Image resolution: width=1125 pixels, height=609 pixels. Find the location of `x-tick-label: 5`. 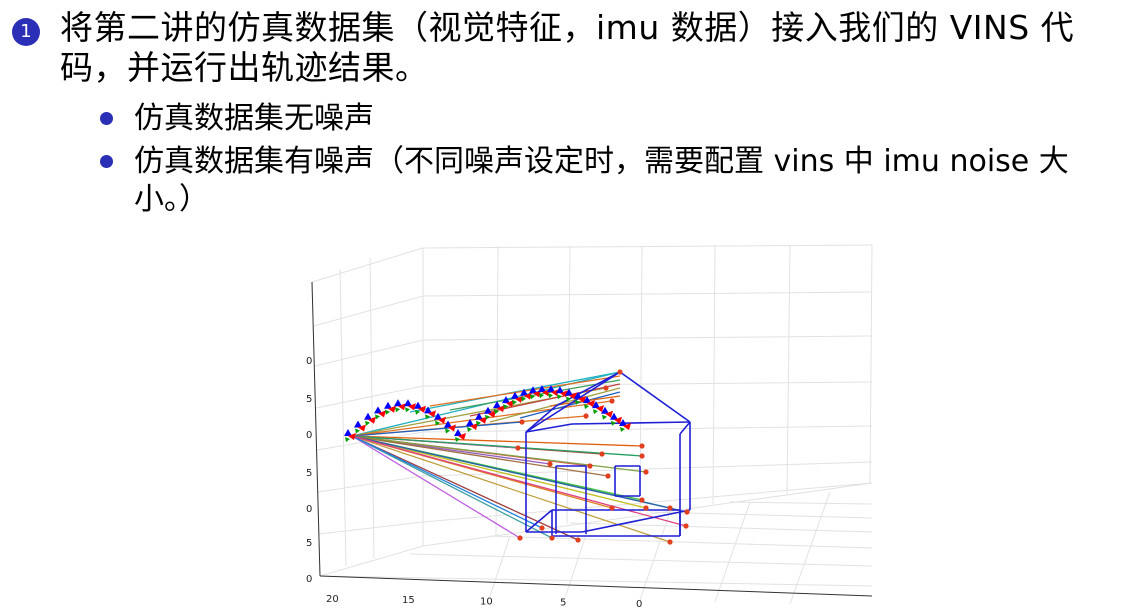

x-tick-label: 5 is located at coordinates (563, 603).